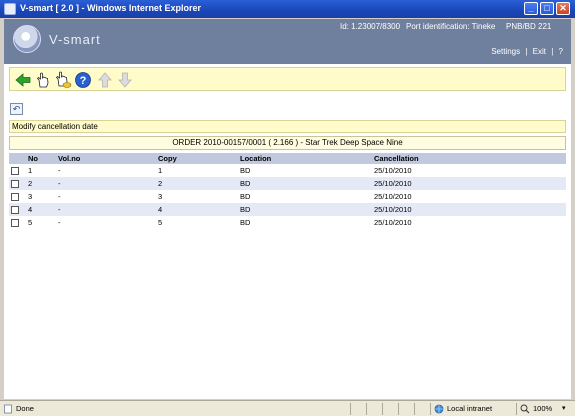 The height and width of the screenshot is (416, 575). What do you see at coordinates (105, 80) in the screenshot?
I see `up-arrow-icon` at bounding box center [105, 80].